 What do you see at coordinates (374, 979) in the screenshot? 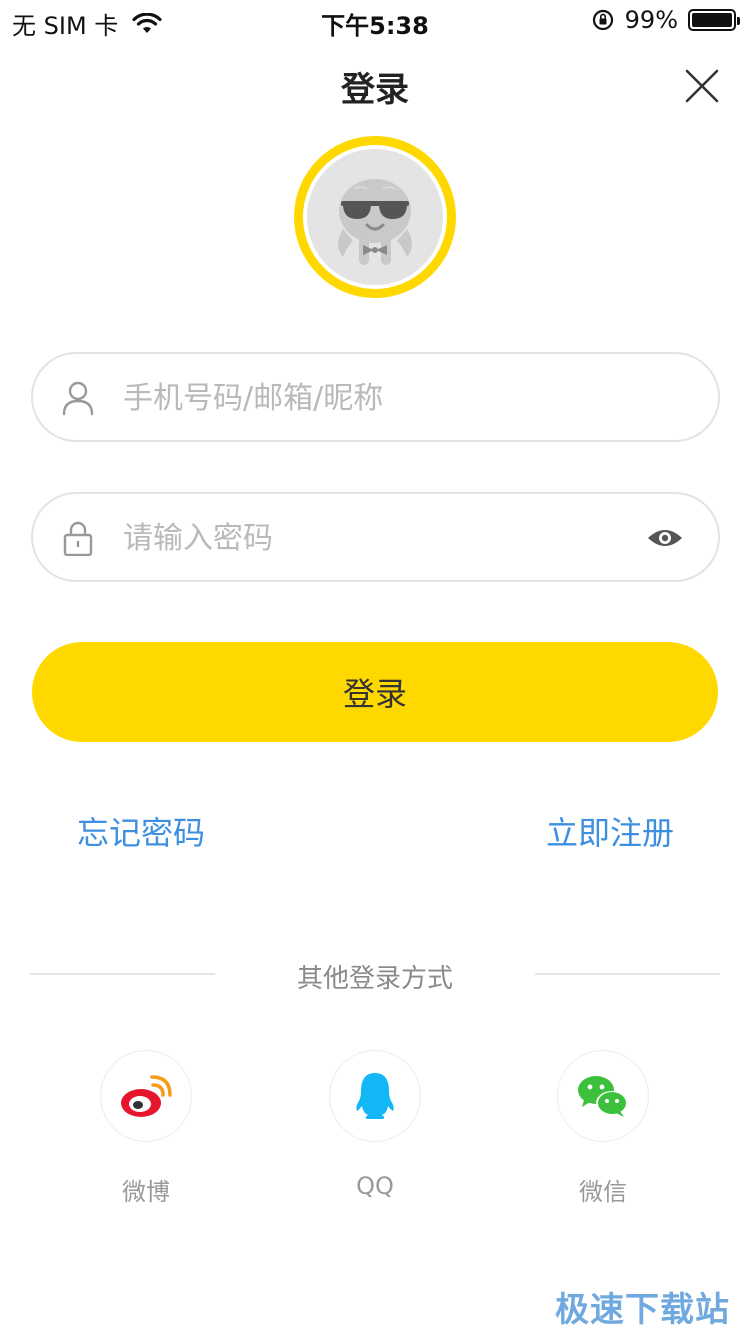
I see `other-login-title: 其他登录方式` at bounding box center [374, 979].